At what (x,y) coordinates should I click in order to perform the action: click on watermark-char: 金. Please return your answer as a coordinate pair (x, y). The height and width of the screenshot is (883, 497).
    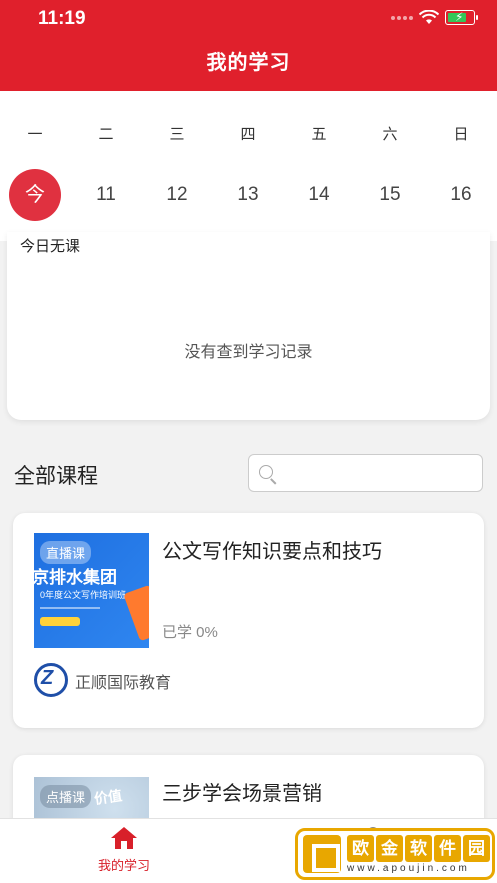
    Looking at the image, I should click on (389, 848).